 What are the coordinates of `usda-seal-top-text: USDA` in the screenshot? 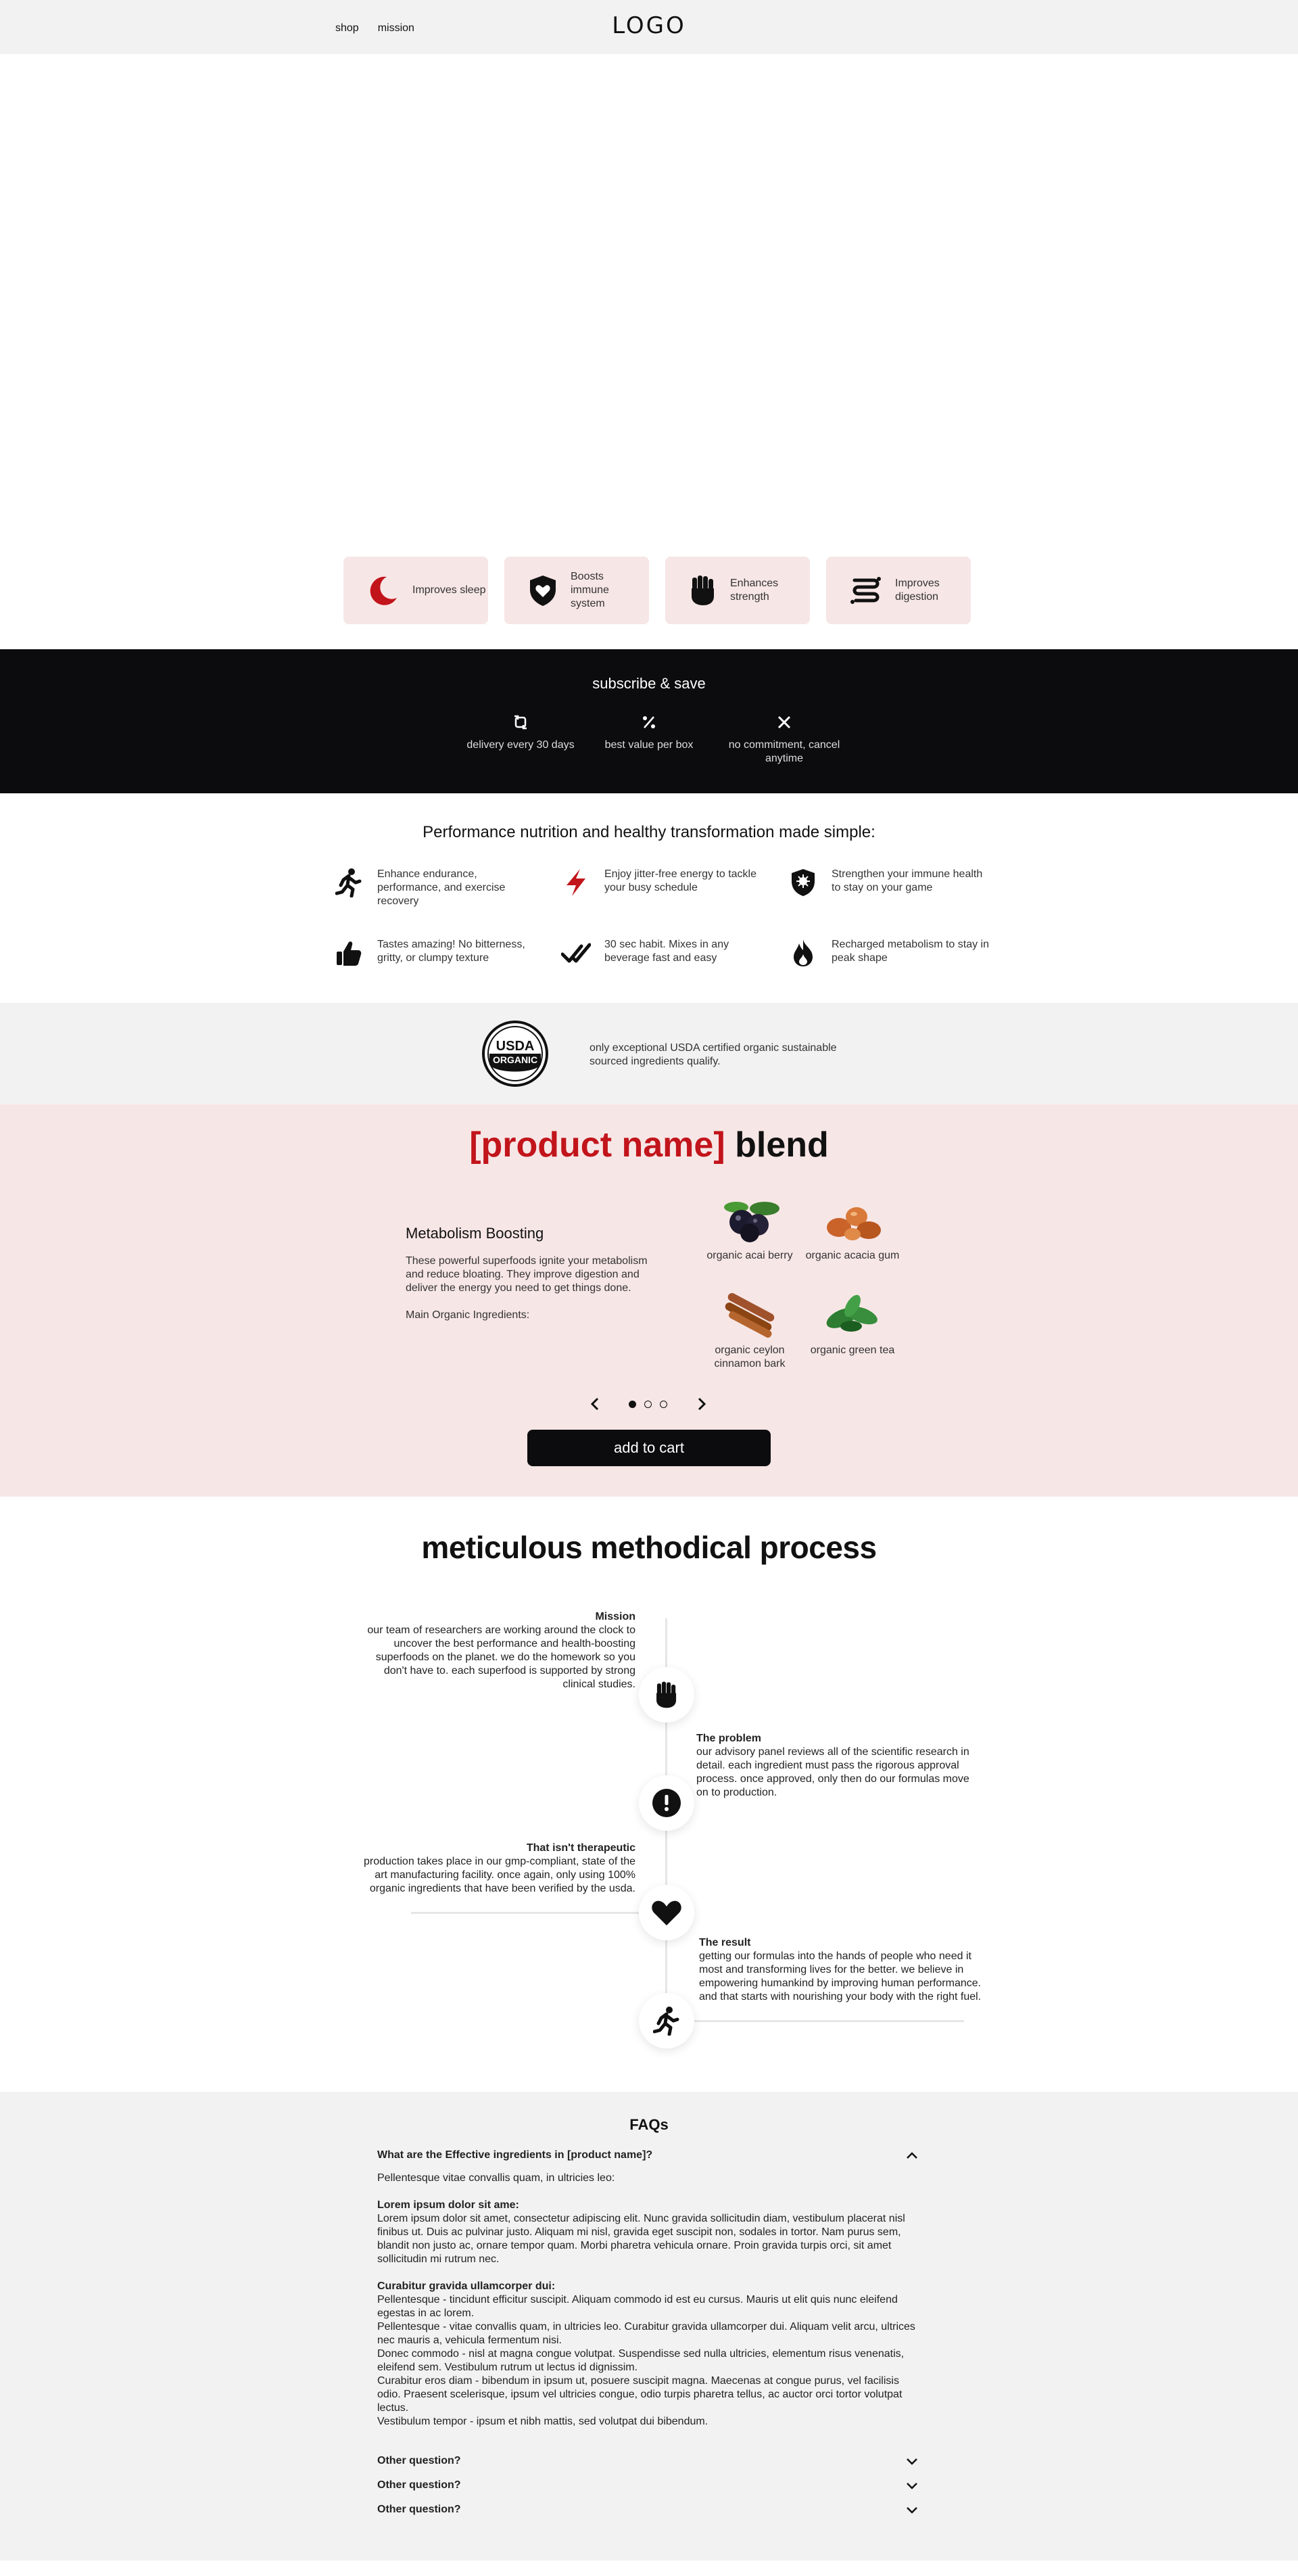 It's located at (515, 1046).